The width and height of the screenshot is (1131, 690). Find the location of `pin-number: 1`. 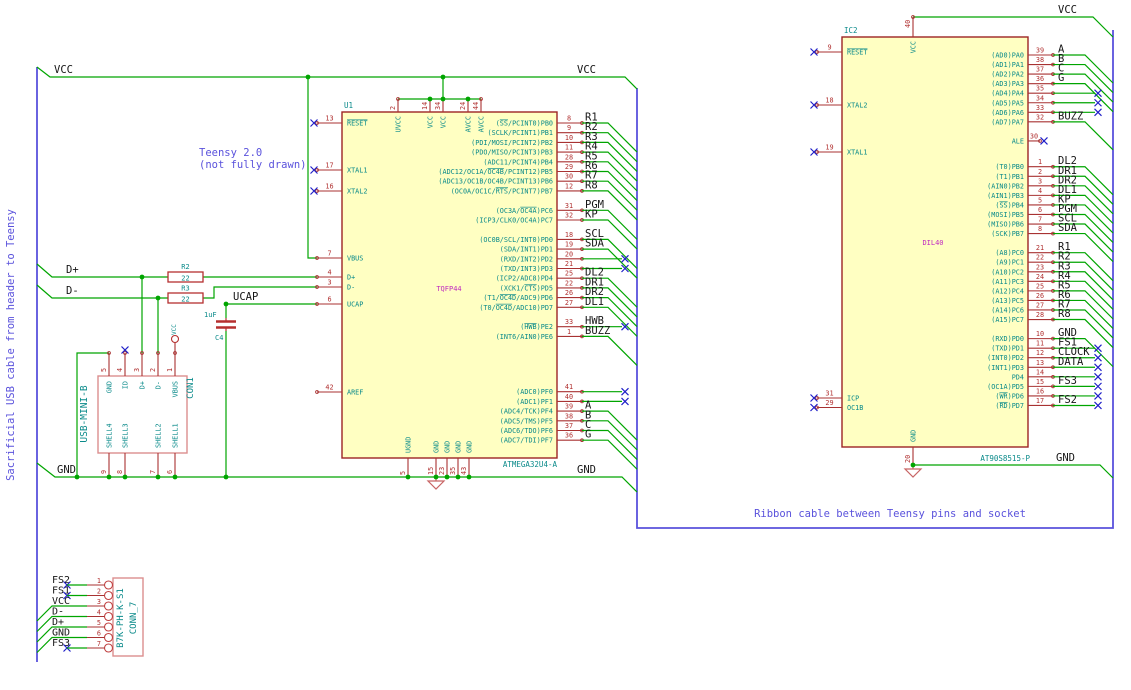

pin-number: 1 is located at coordinates (1040, 162).